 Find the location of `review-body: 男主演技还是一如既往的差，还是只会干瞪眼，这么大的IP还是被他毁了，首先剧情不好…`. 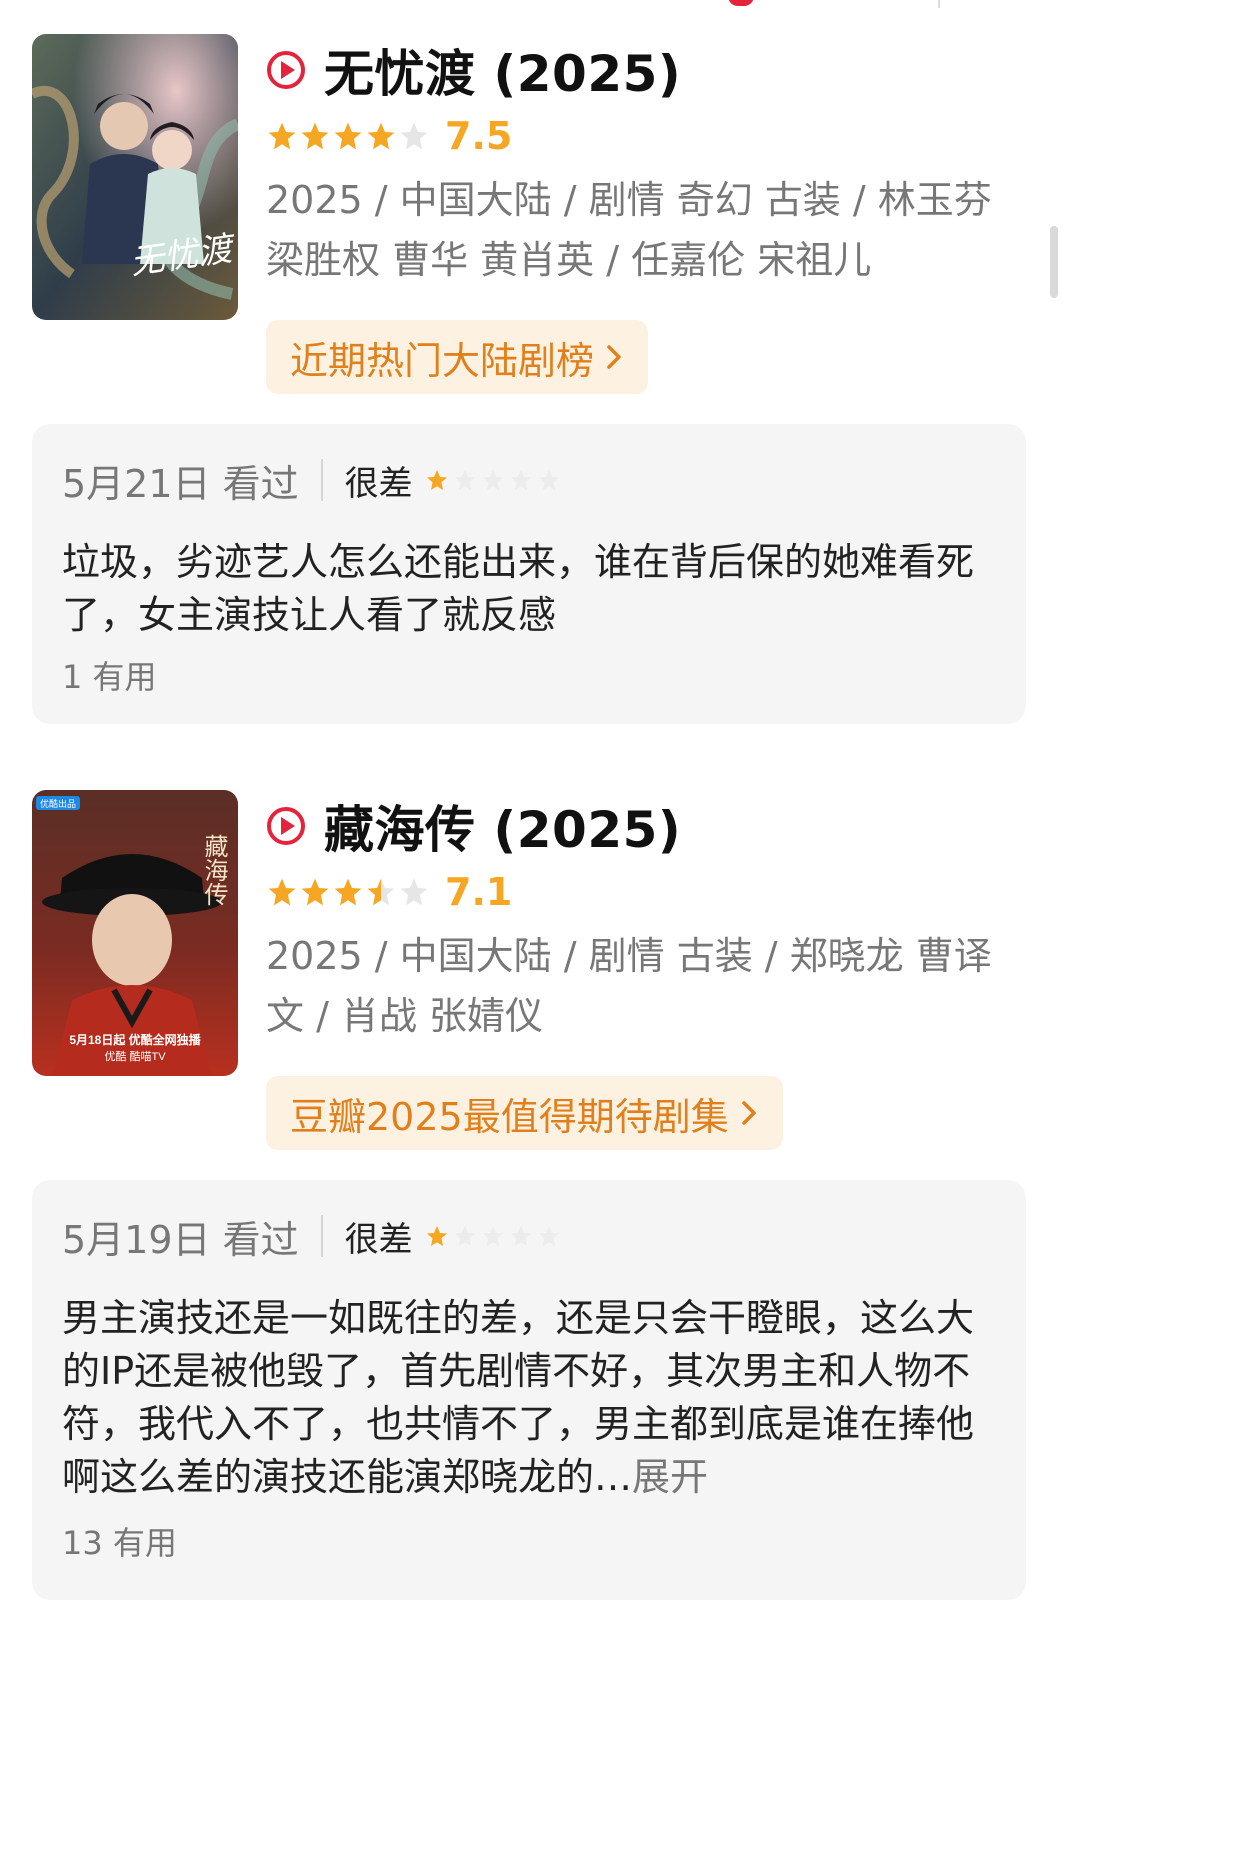

review-body: 男主演技还是一如既往的差，还是只会干瞪眼，这么大的IP还是被他毁了，首先剧情不好… is located at coordinates (518, 1397).